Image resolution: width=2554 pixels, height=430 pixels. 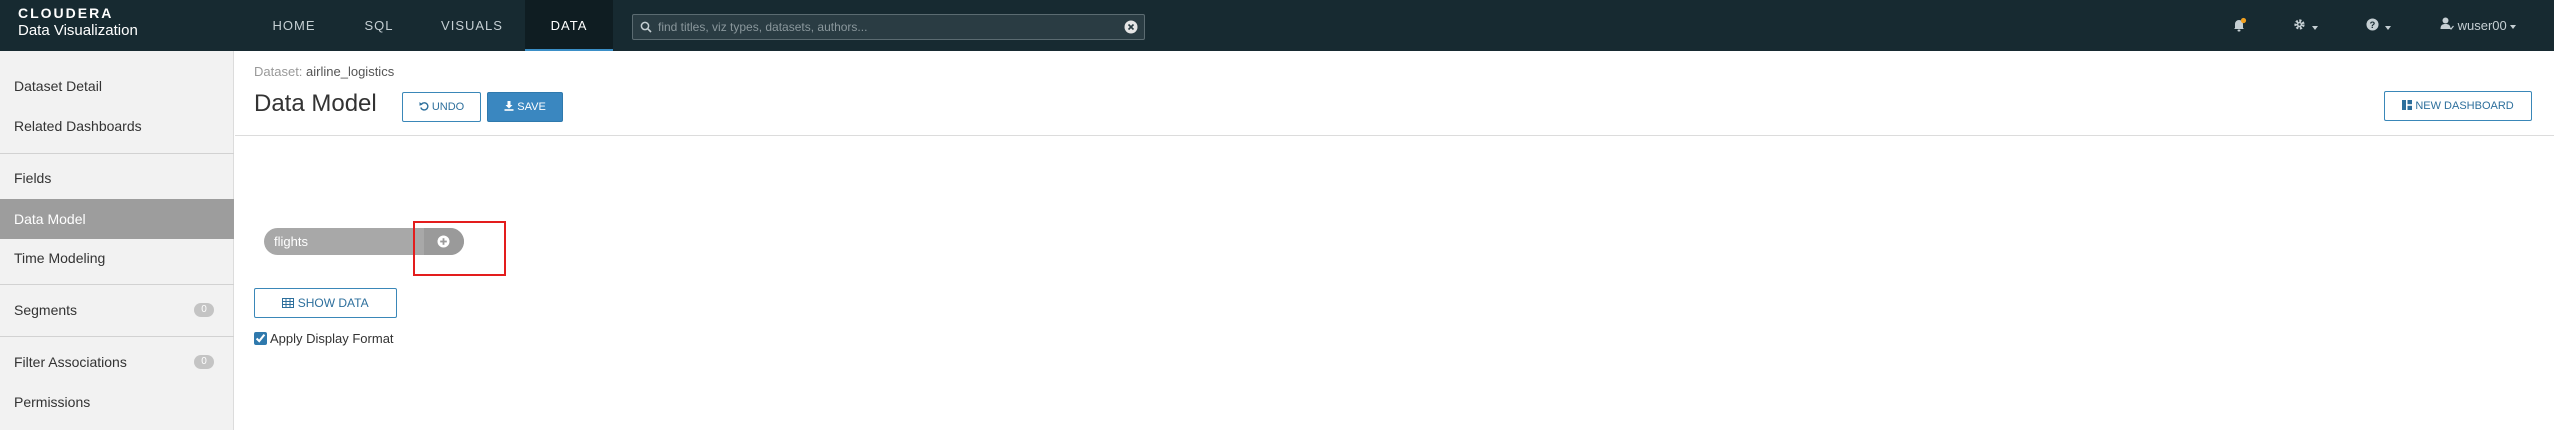 I want to click on bell-icon, so click(x=2239, y=26).